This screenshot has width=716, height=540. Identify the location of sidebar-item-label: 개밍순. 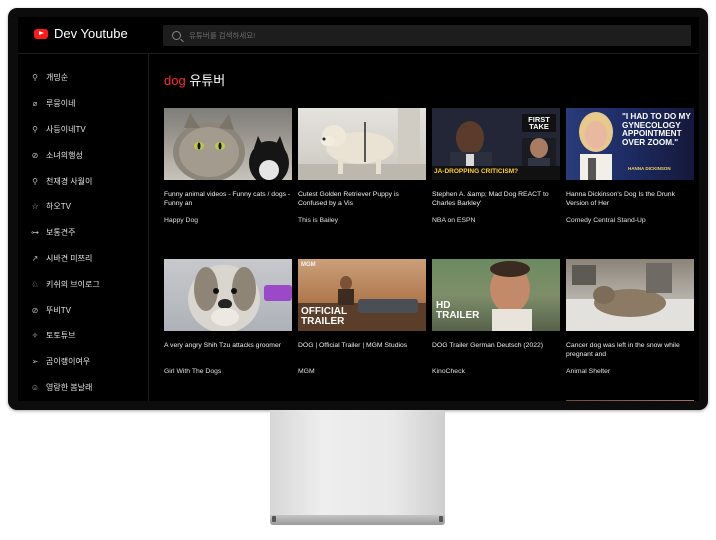
(57, 78).